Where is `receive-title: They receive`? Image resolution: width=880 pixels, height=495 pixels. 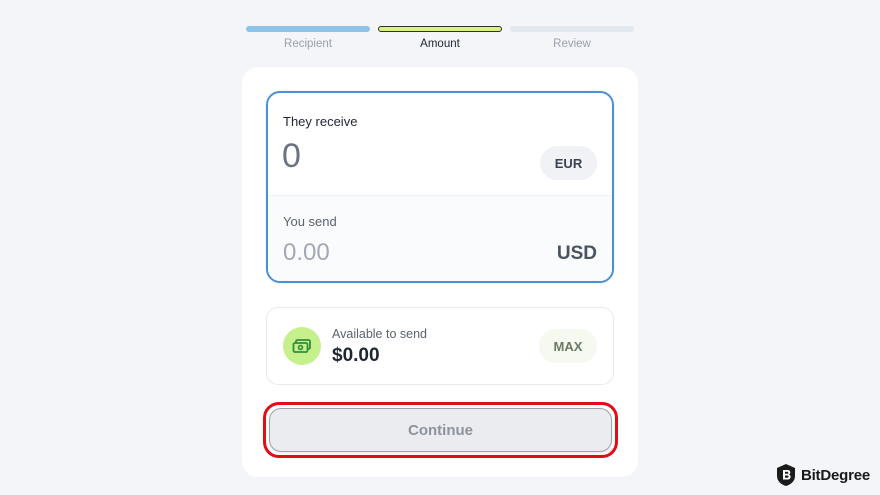 receive-title: They receive is located at coordinates (320, 121).